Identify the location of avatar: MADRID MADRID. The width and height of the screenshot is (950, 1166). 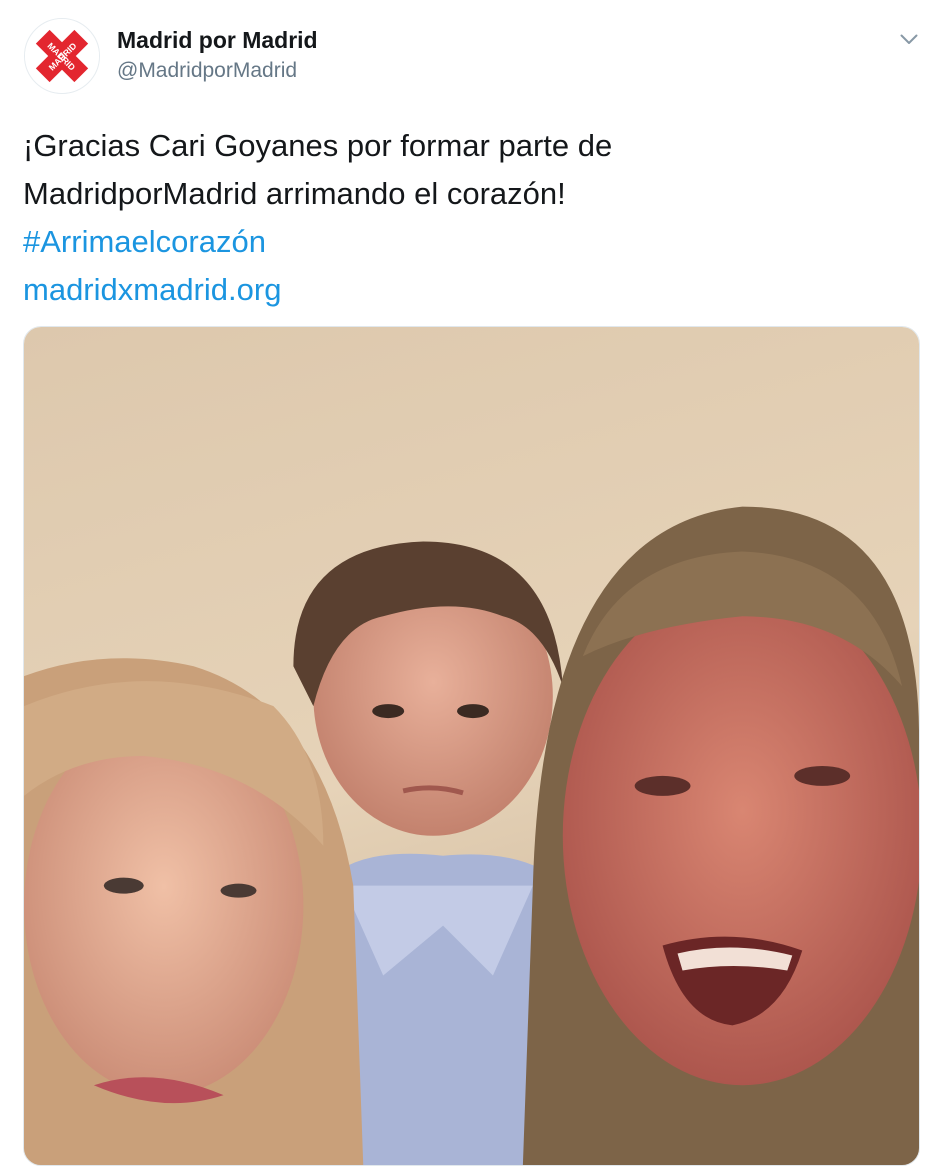
(62, 56).